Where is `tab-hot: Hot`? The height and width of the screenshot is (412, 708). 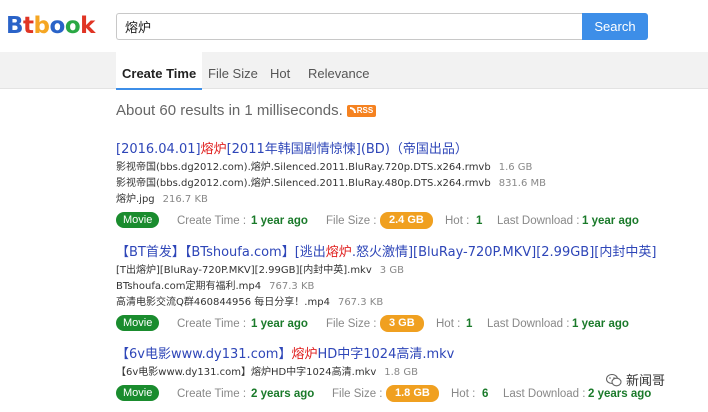
tab-hot: Hot is located at coordinates (280, 70).